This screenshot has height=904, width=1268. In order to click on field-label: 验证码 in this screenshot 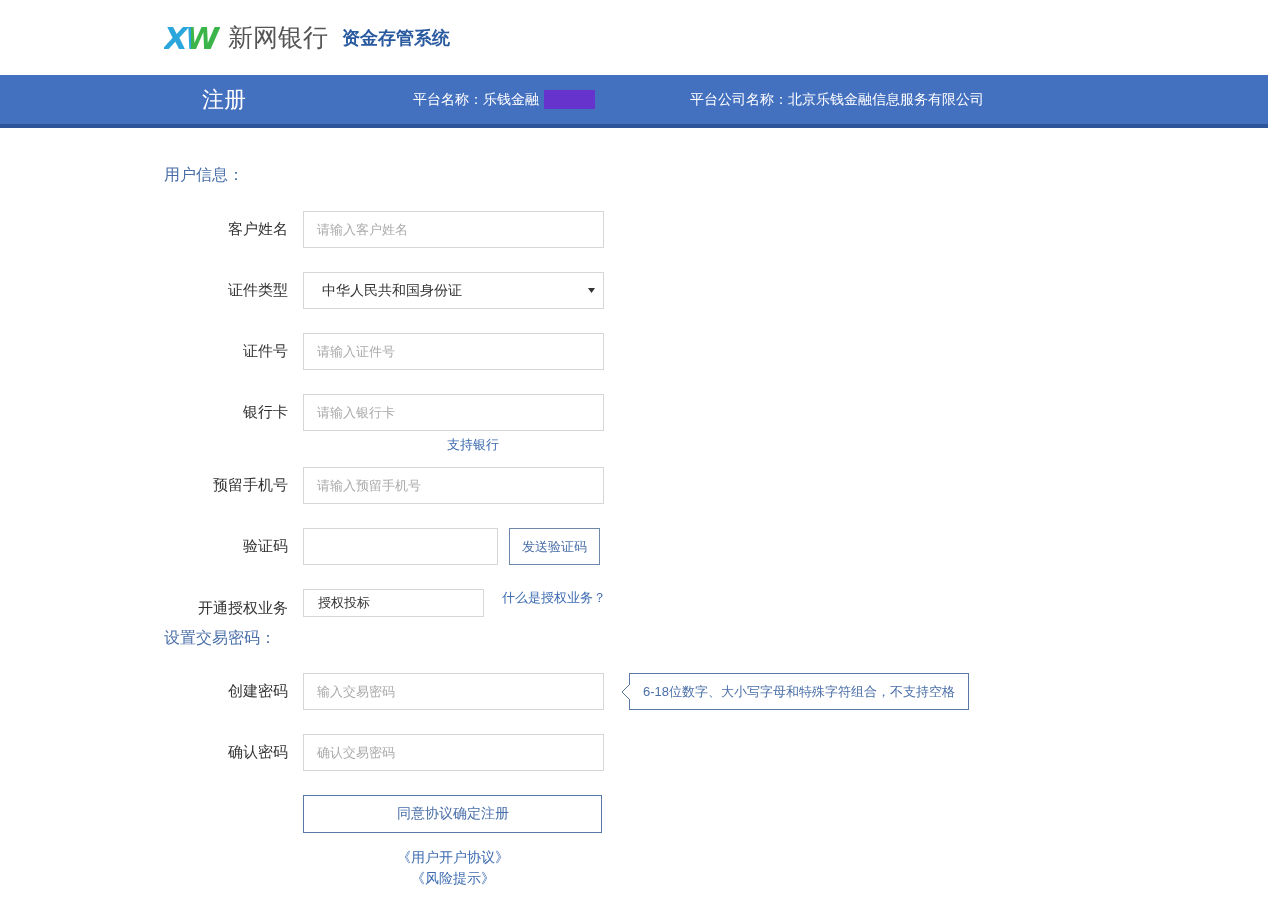, I will do `click(265, 546)`.